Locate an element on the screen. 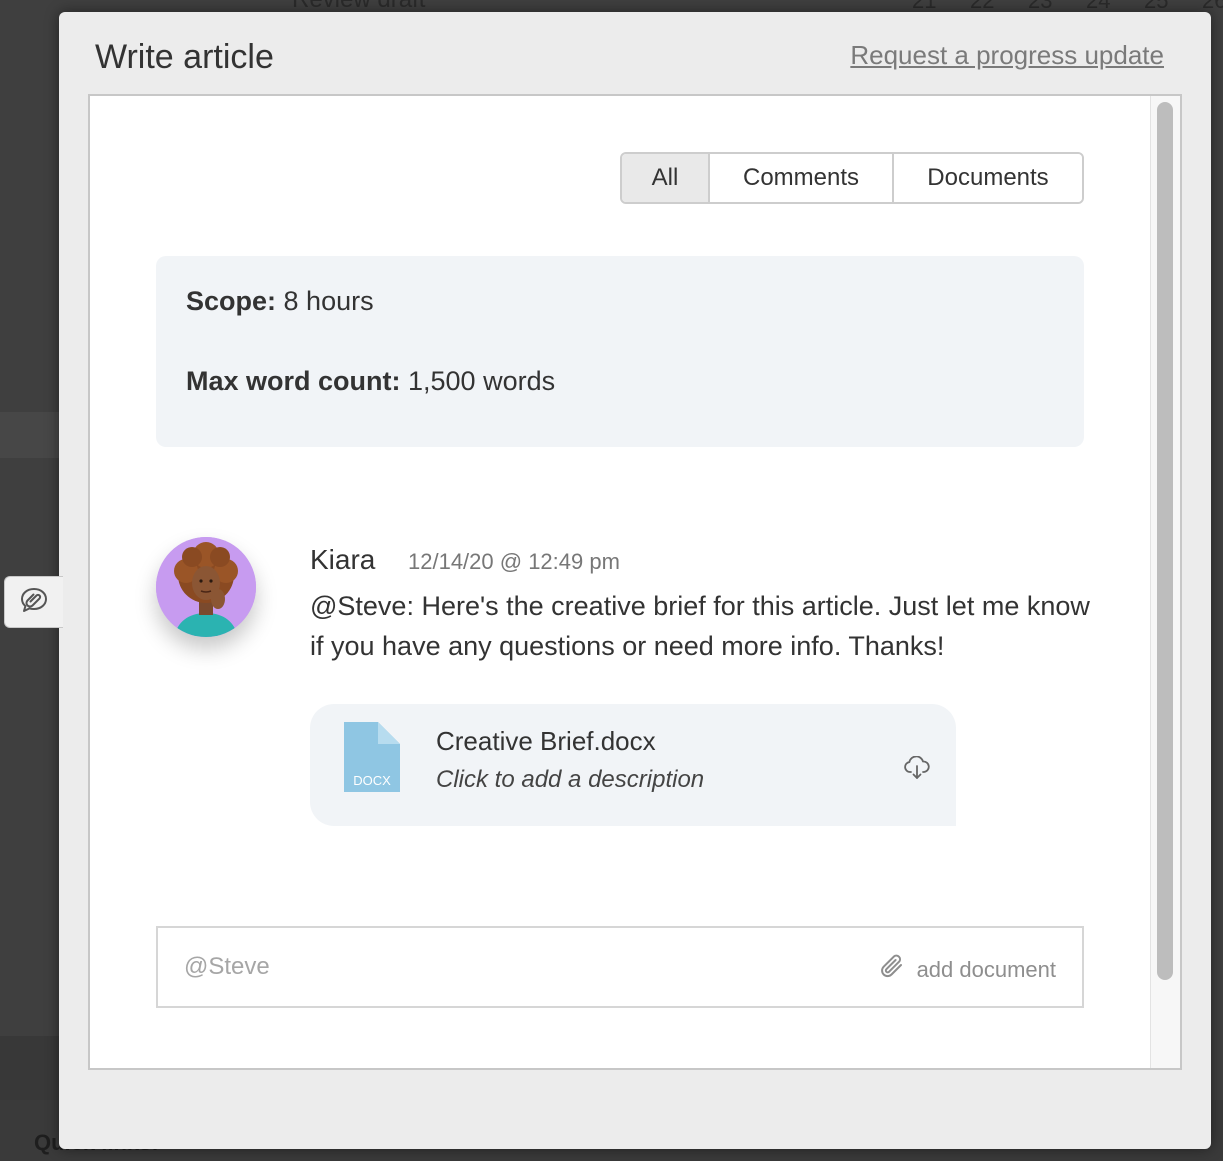  activity-filter-group: All Comments Documents is located at coordinates (852, 178).